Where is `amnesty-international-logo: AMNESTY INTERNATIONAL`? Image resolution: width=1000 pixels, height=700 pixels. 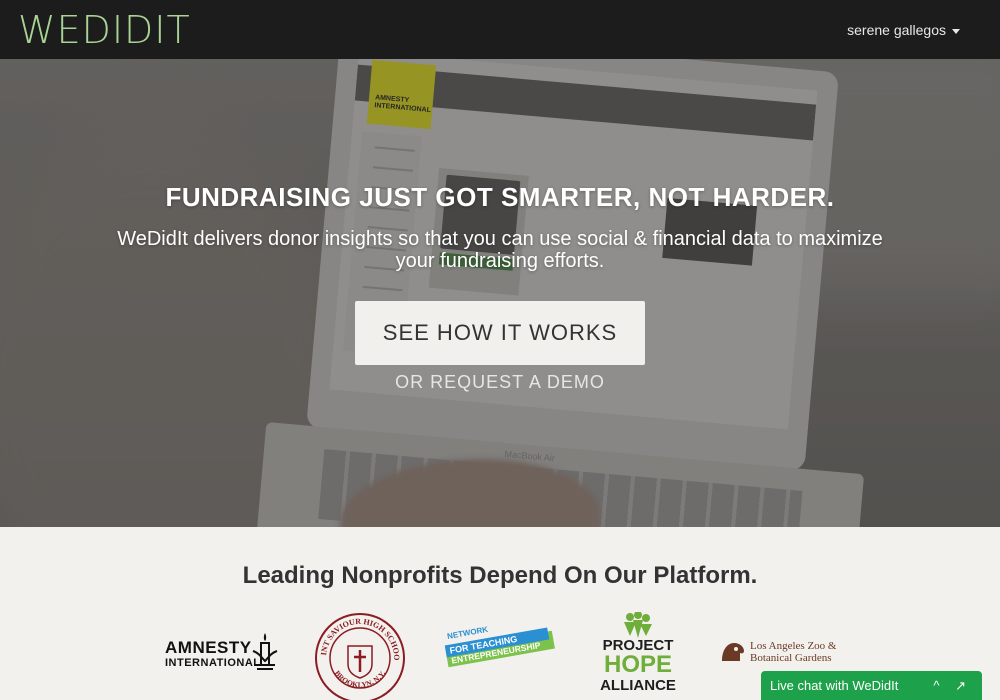 amnesty-international-logo: AMNESTY INTERNATIONAL is located at coordinates (222, 653).